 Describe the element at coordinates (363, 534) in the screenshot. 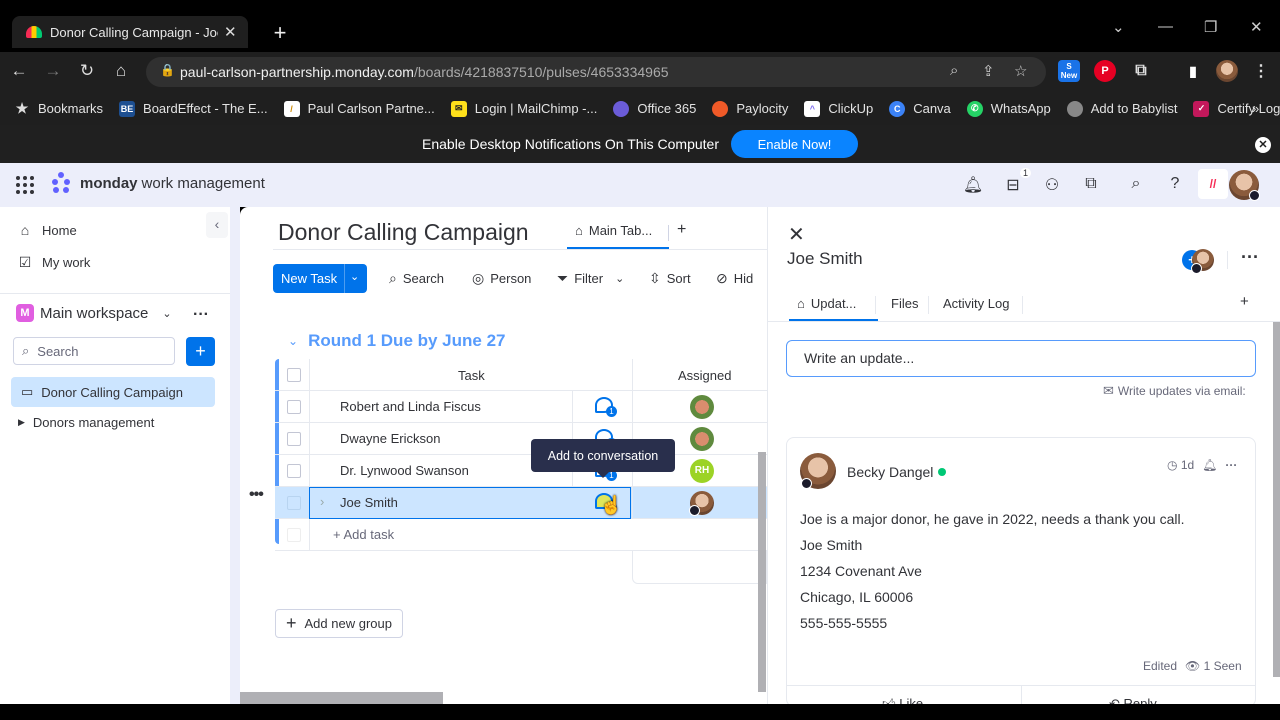

I see `add-task-input: + Add task` at that location.